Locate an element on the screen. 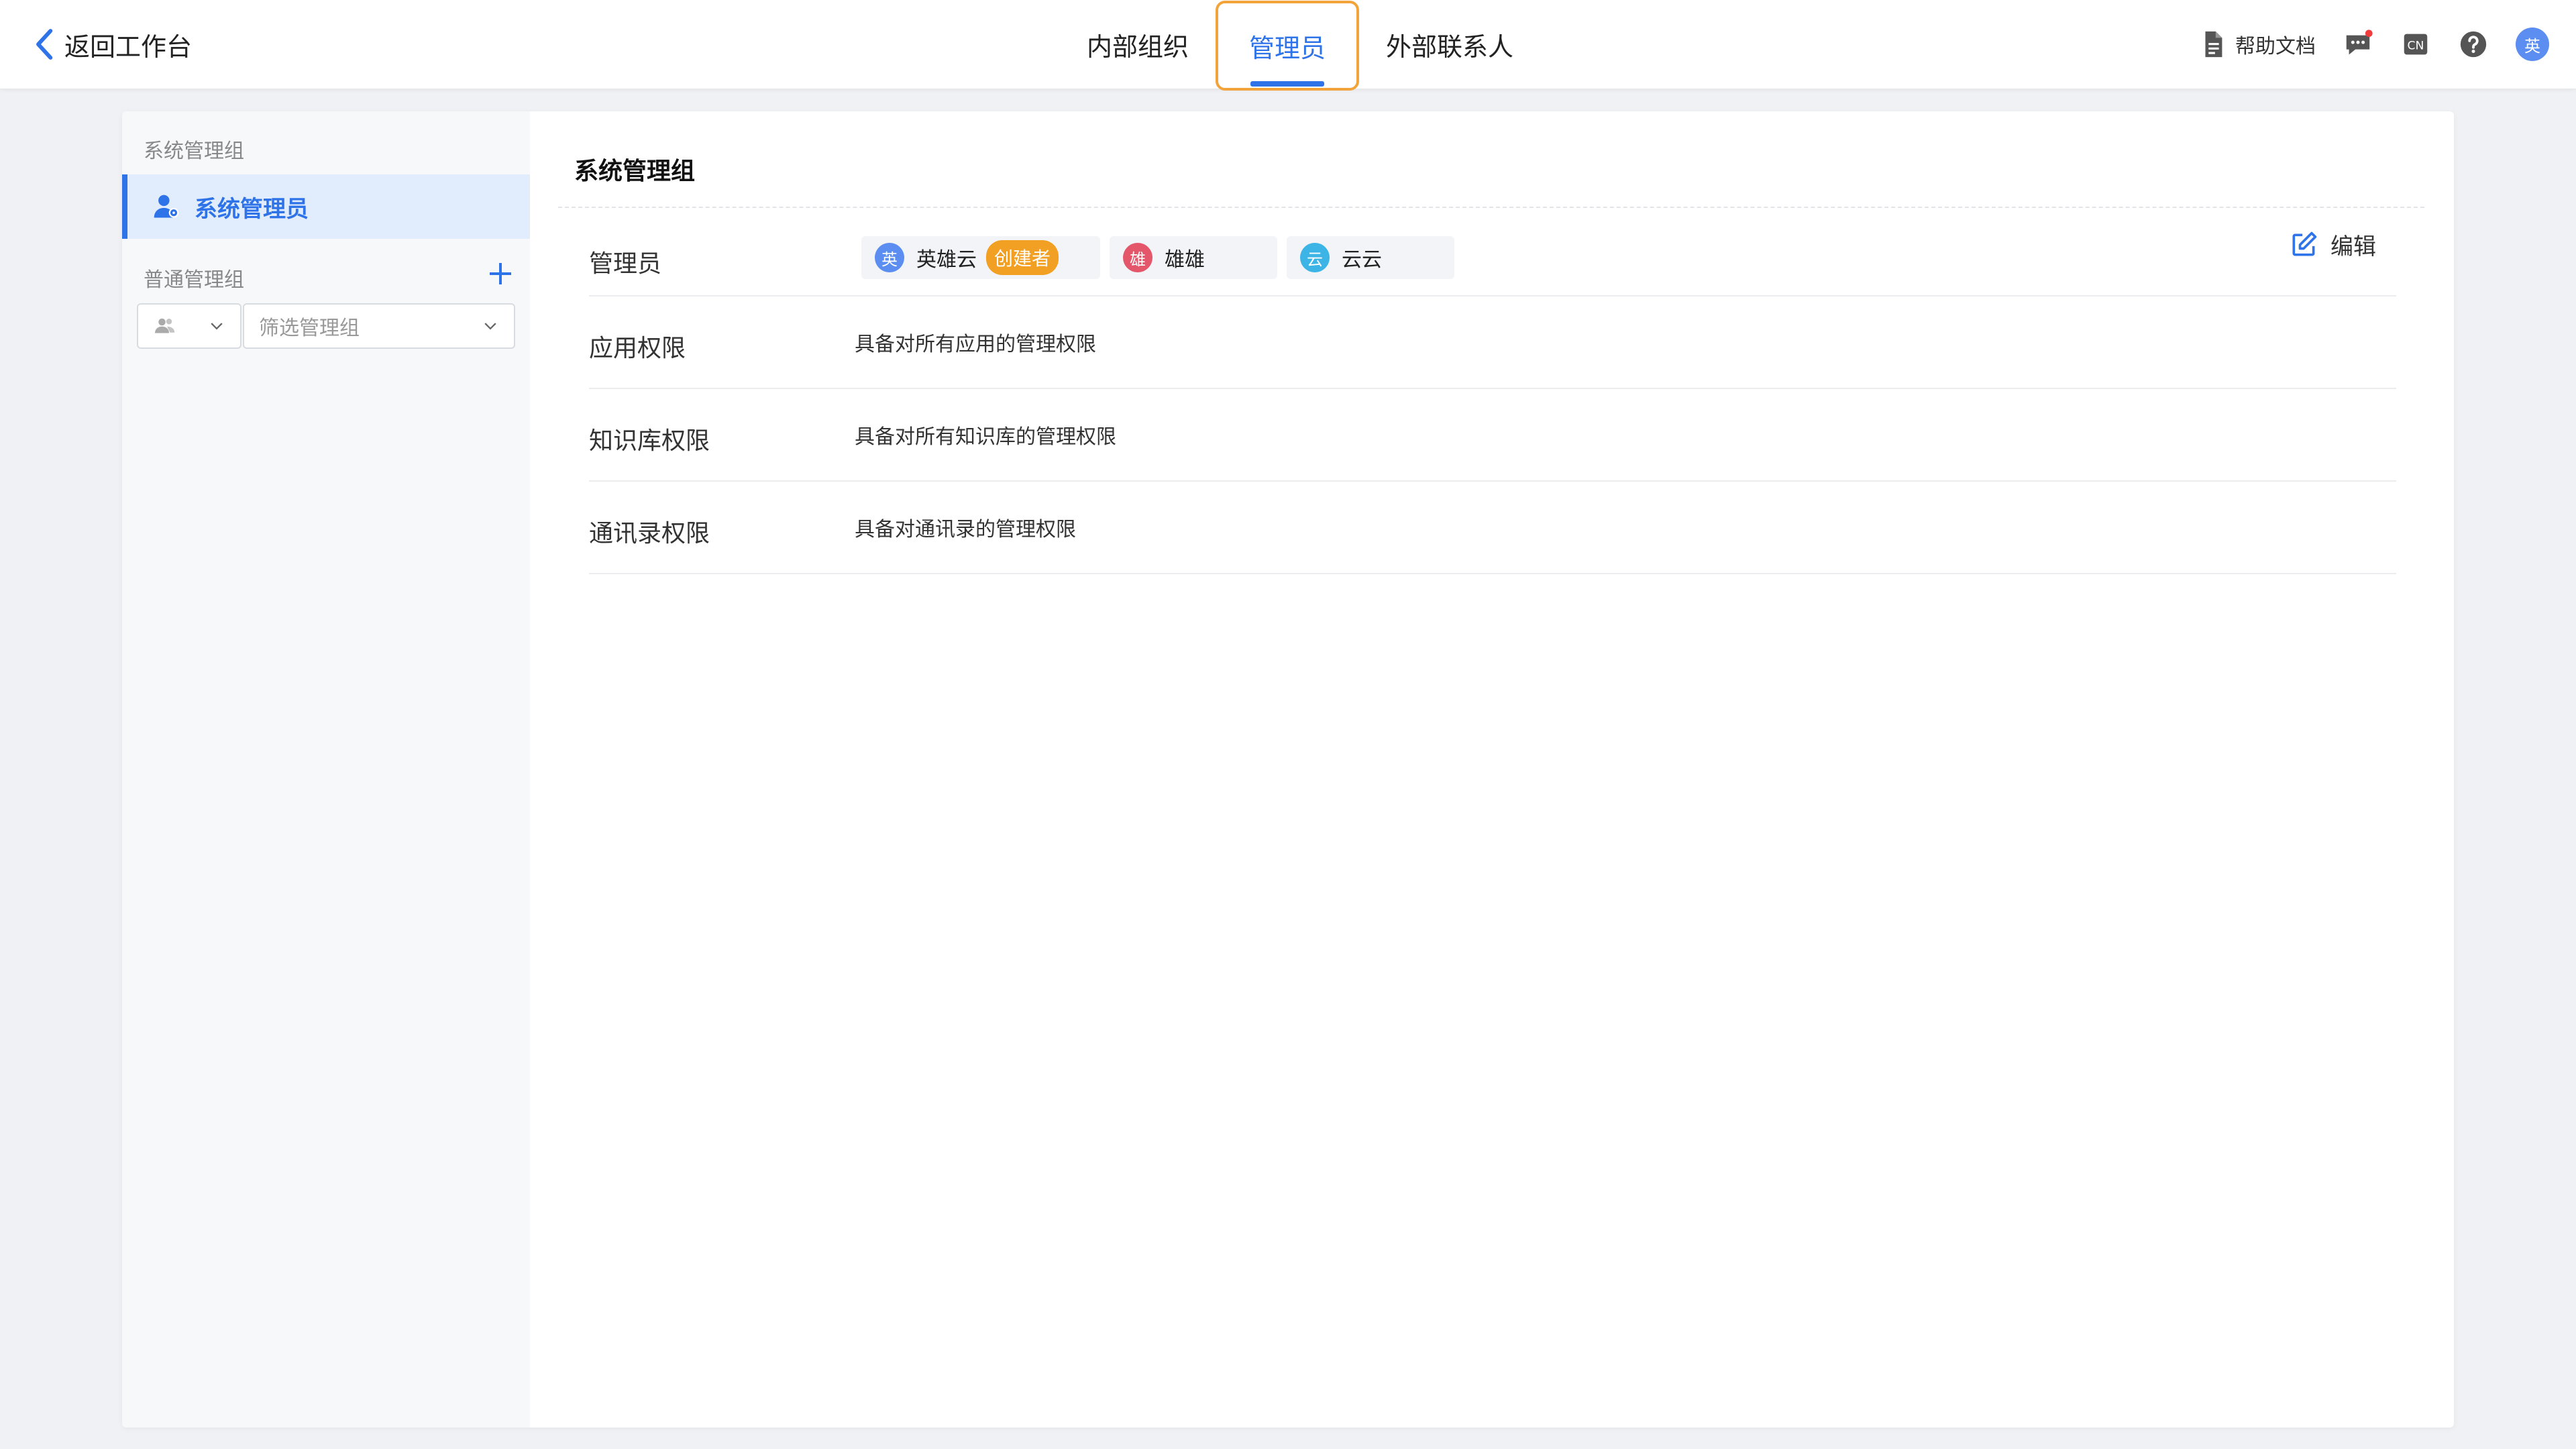 The height and width of the screenshot is (1449, 2576). permission-value: 具备对所有知识库的管理权限 is located at coordinates (985, 437).